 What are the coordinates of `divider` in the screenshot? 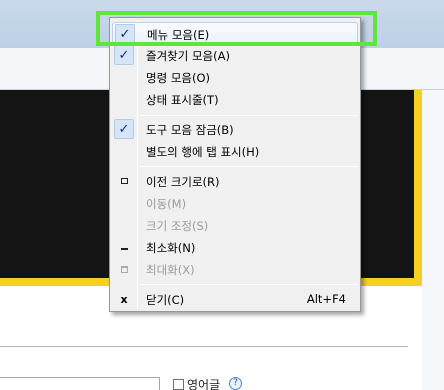 It's located at (204, 346).